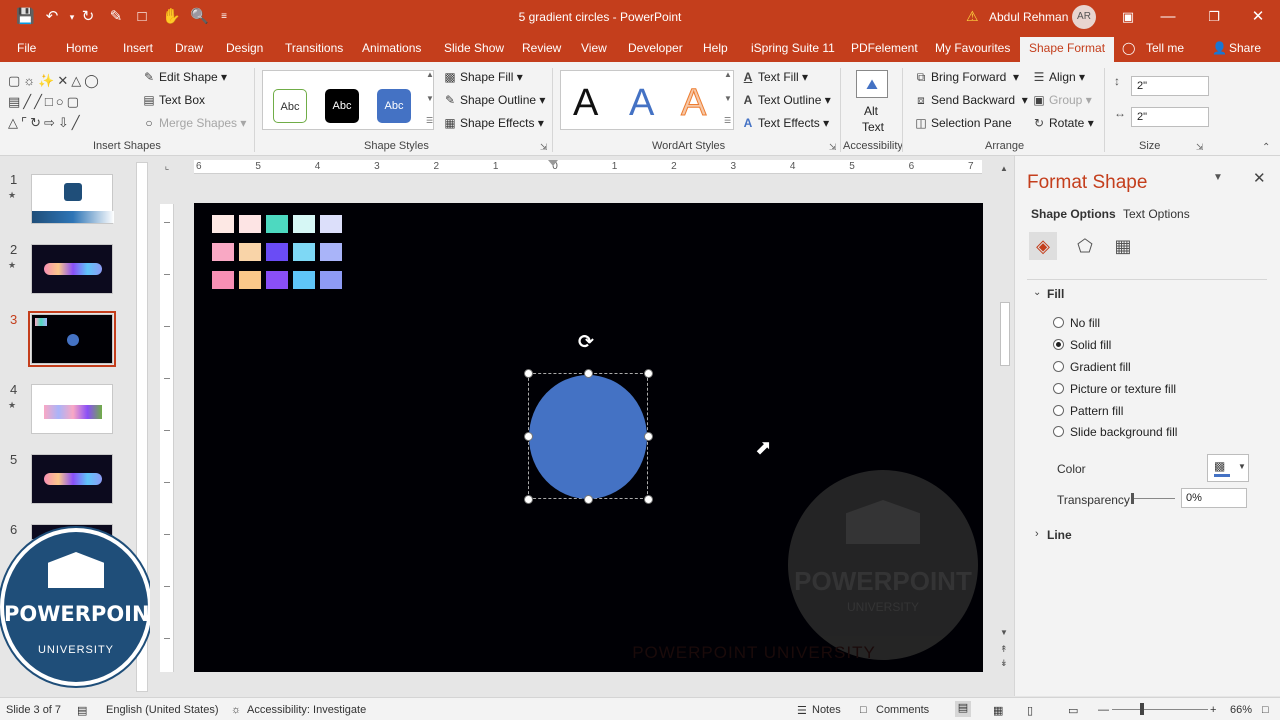 The image size is (1280, 720). I want to click on bring-forward-button: ⧉ Bring Forward ▾, so click(966, 77).